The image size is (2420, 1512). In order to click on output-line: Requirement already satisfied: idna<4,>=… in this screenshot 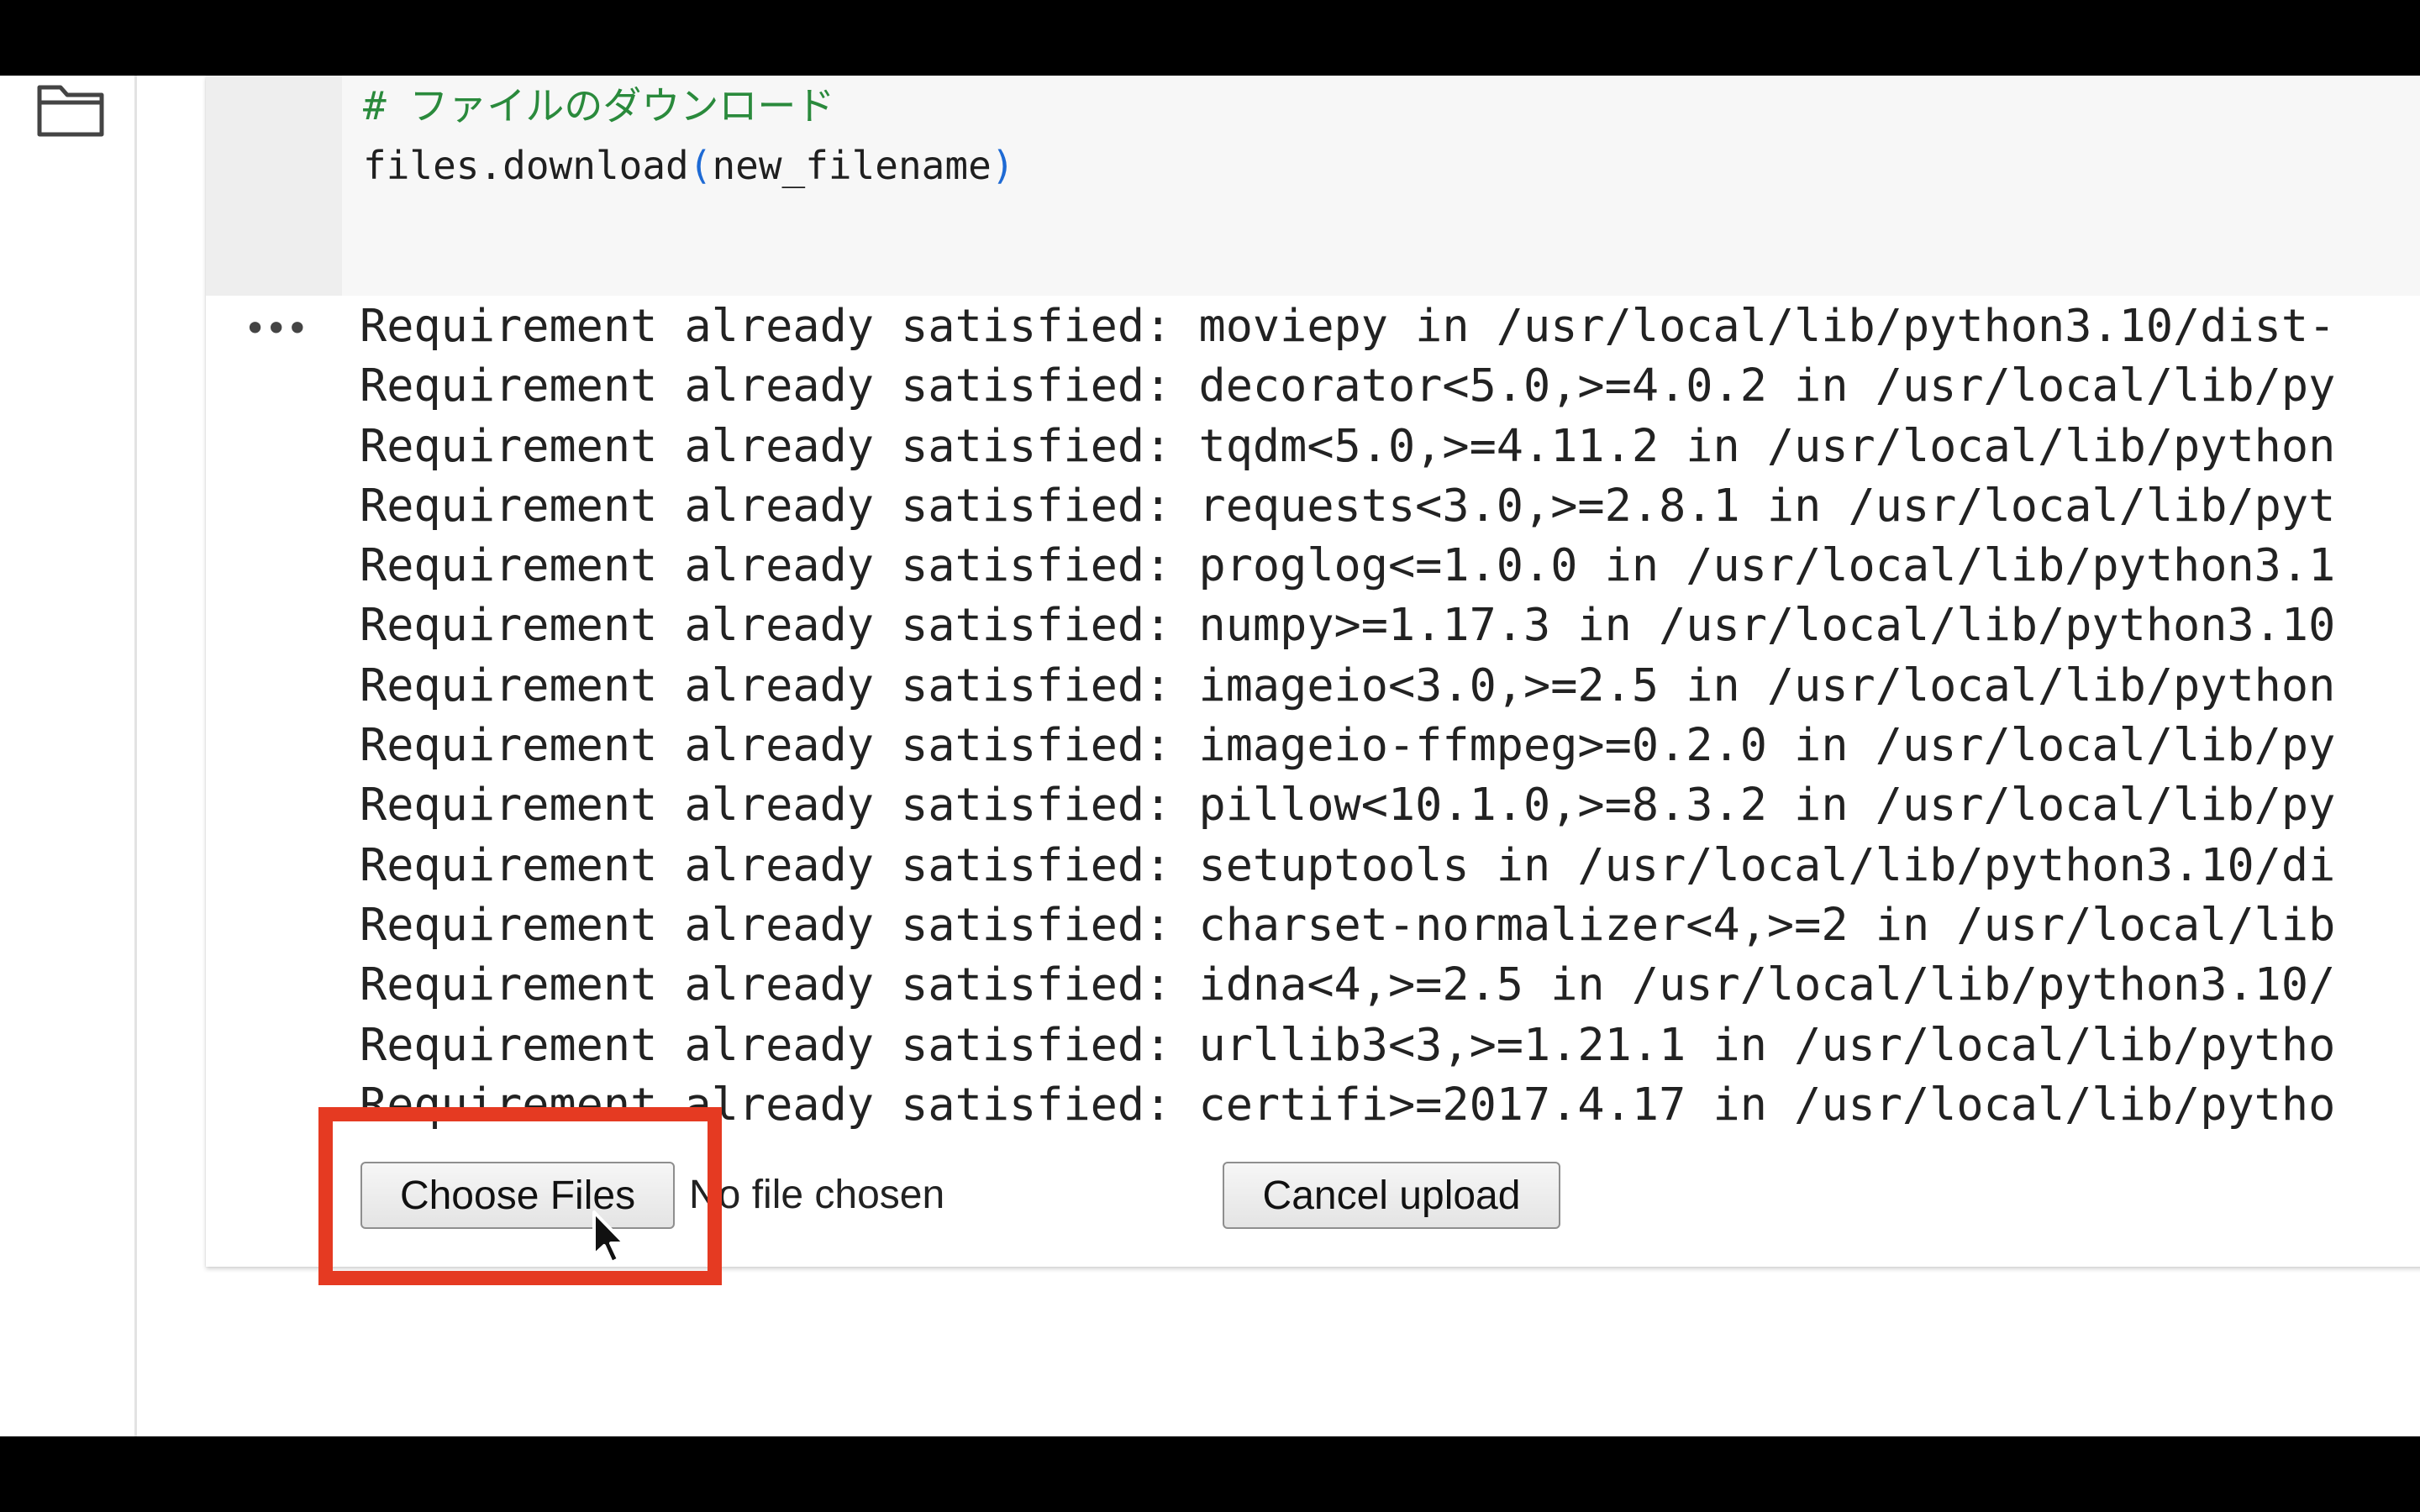, I will do `click(1348, 984)`.